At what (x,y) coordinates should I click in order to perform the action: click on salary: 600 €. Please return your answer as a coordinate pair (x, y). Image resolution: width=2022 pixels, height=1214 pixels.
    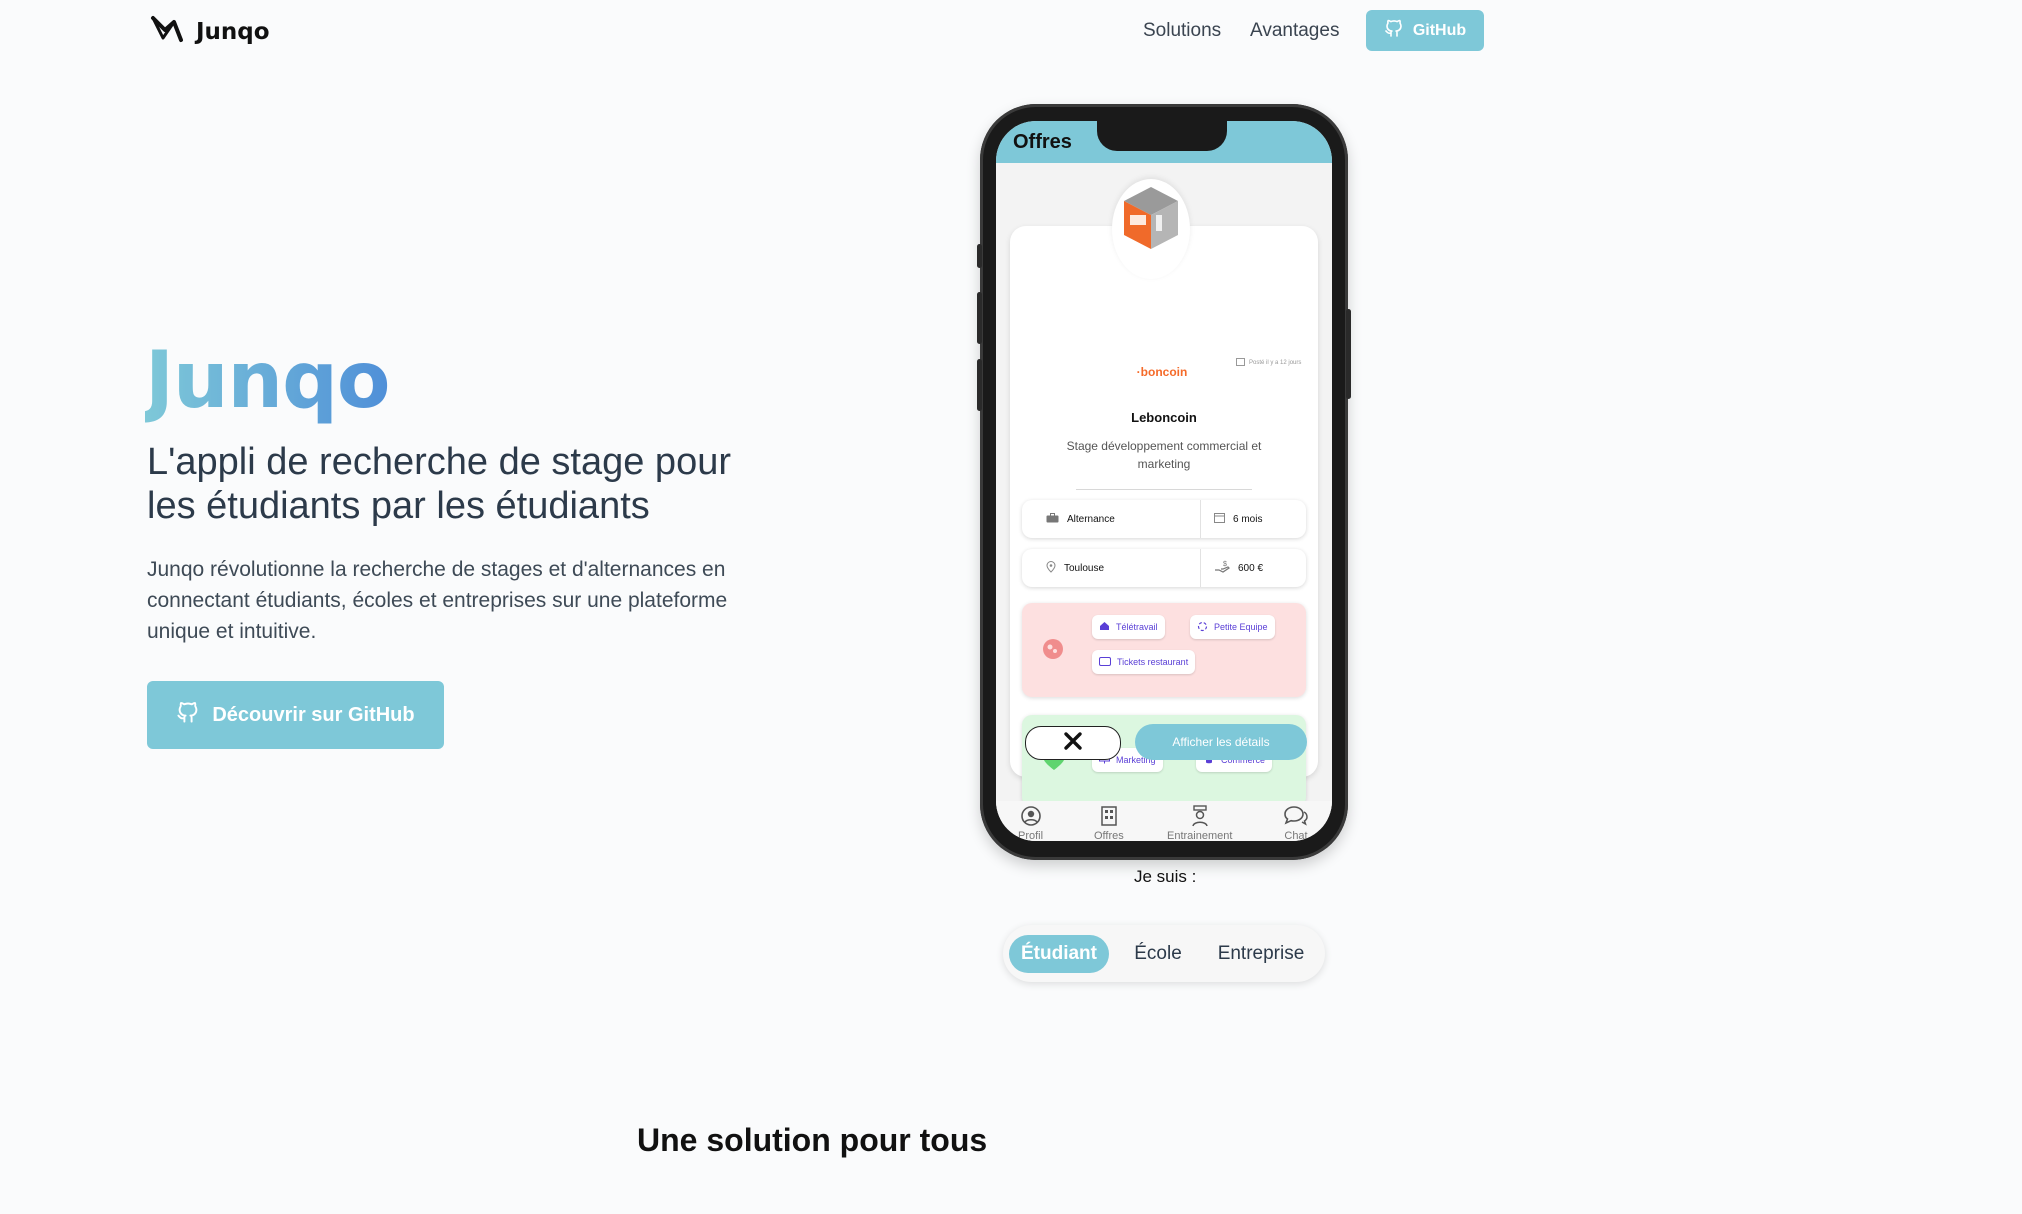
    Looking at the image, I should click on (1251, 568).